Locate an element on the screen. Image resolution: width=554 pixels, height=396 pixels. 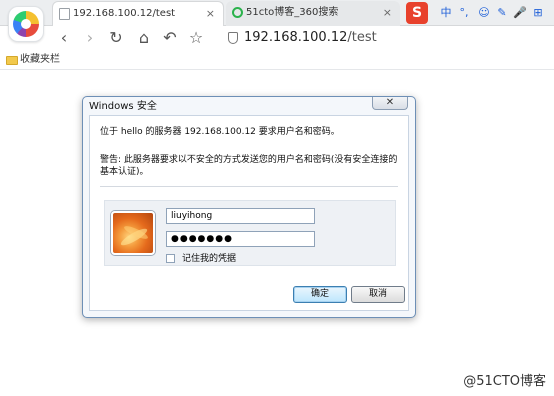
sogou-icon: S is located at coordinates (417, 13).